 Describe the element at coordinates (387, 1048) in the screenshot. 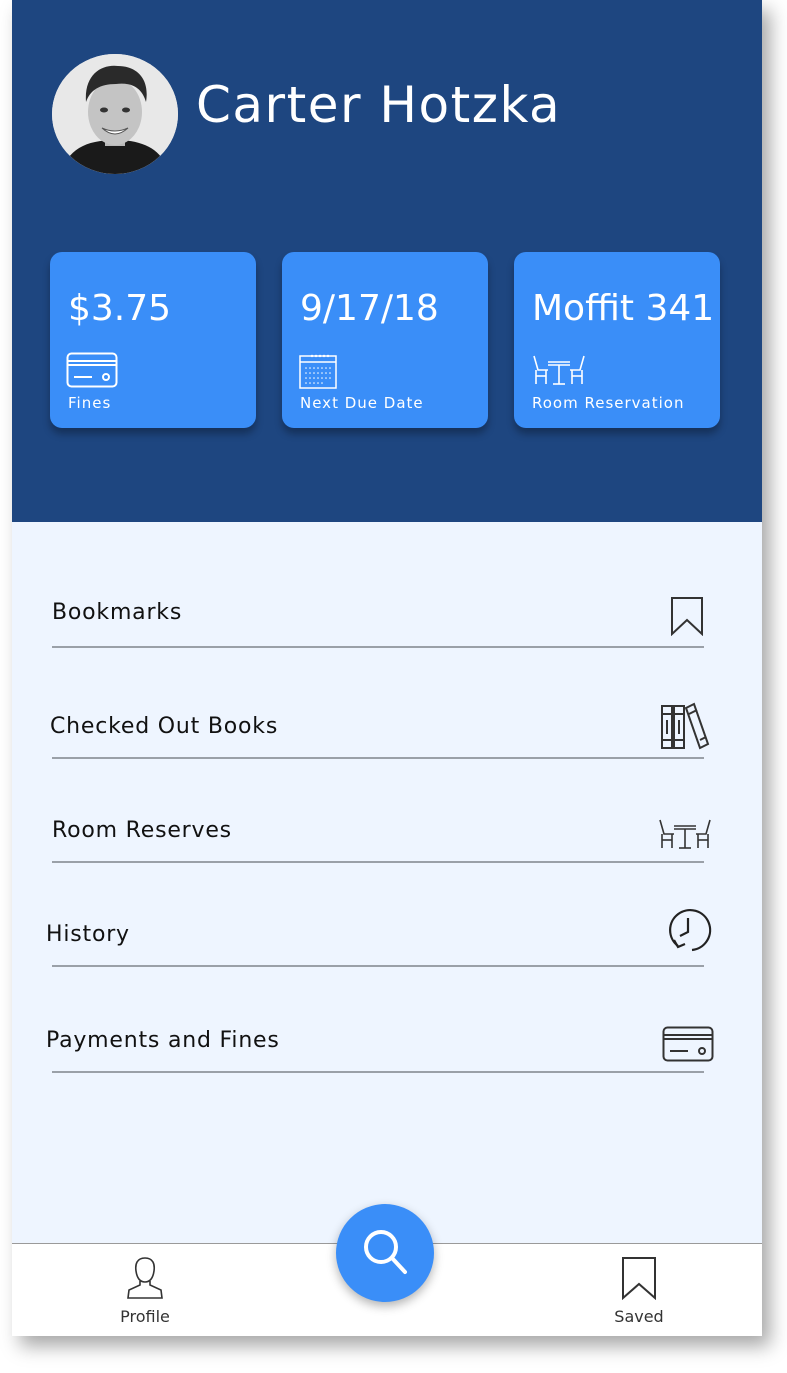

I see `menu-item-payments-and-fines: Payments and Fines` at that location.